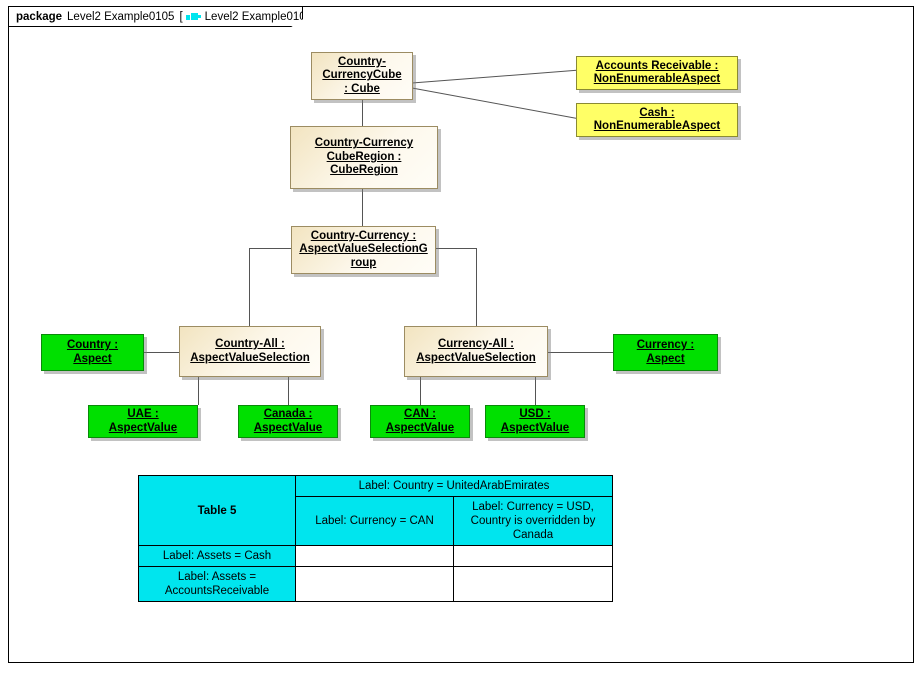 This screenshot has height=677, width=922. I want to click on connector-countryall-canada, so click(288, 391).